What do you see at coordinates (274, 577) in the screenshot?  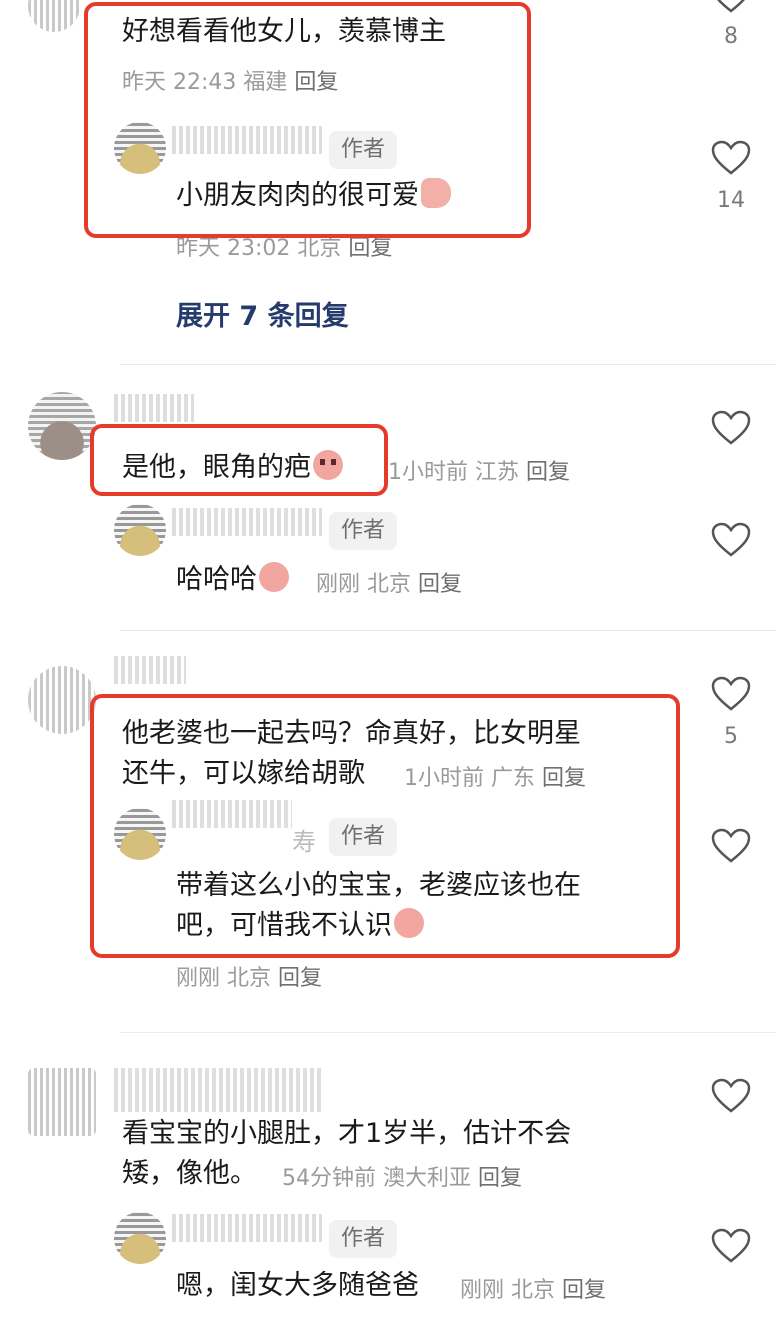 I see `laughing-face-emoji-icon` at bounding box center [274, 577].